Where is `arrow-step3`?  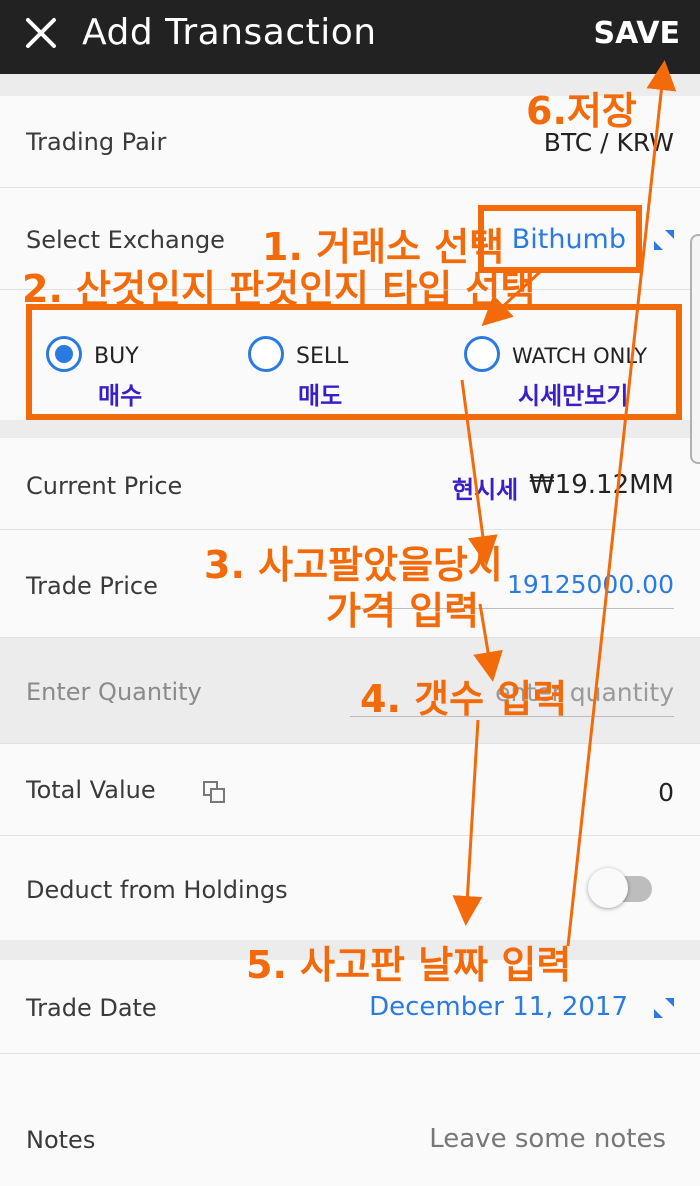
arrow-step3 is located at coordinates (488, 642).